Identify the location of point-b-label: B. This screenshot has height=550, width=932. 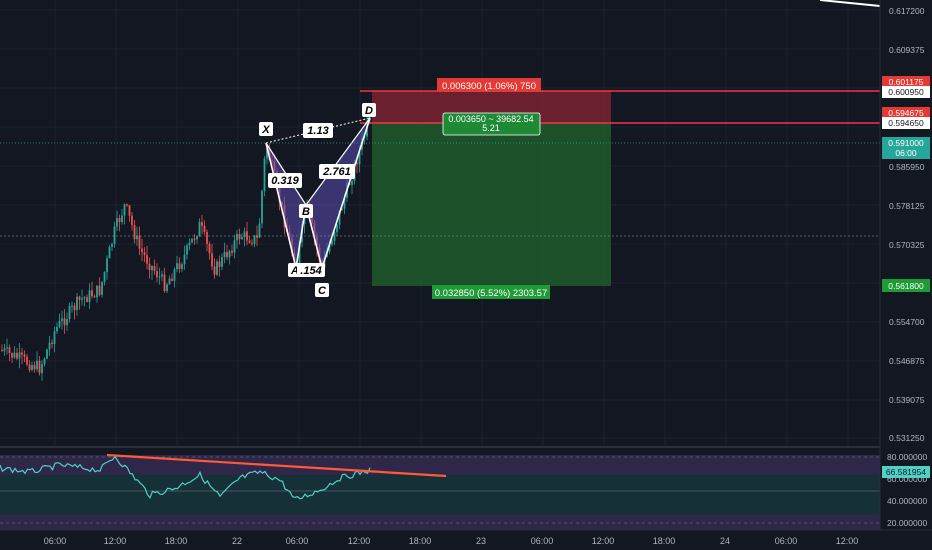
(306, 211).